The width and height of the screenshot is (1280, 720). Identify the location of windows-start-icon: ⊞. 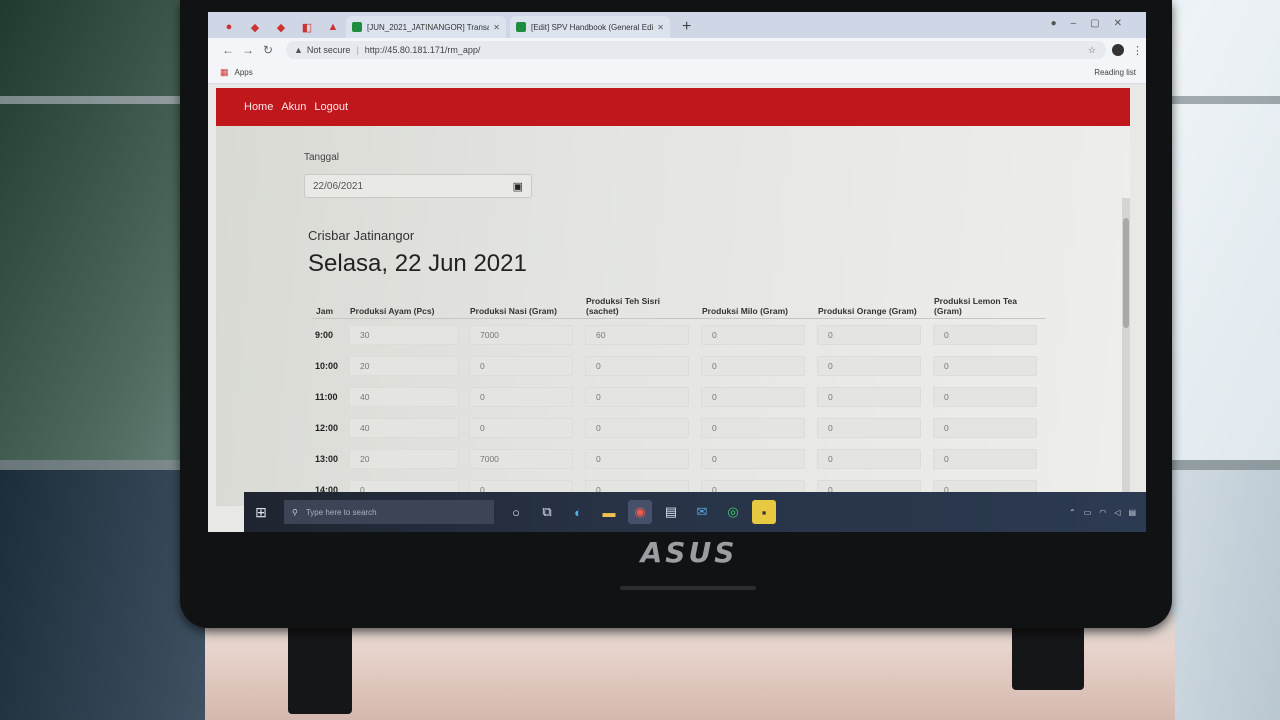
(261, 512).